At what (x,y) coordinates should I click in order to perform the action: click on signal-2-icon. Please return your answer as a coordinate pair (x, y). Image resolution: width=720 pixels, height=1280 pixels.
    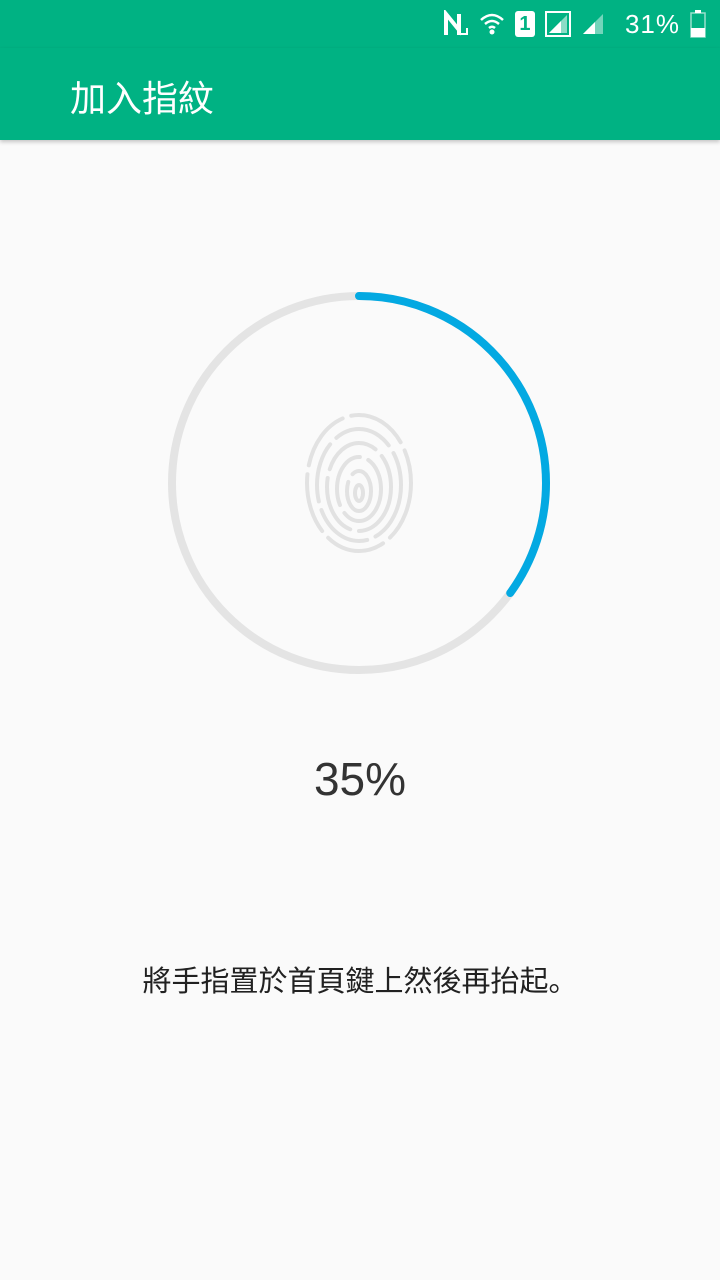
    Looking at the image, I should click on (593, 24).